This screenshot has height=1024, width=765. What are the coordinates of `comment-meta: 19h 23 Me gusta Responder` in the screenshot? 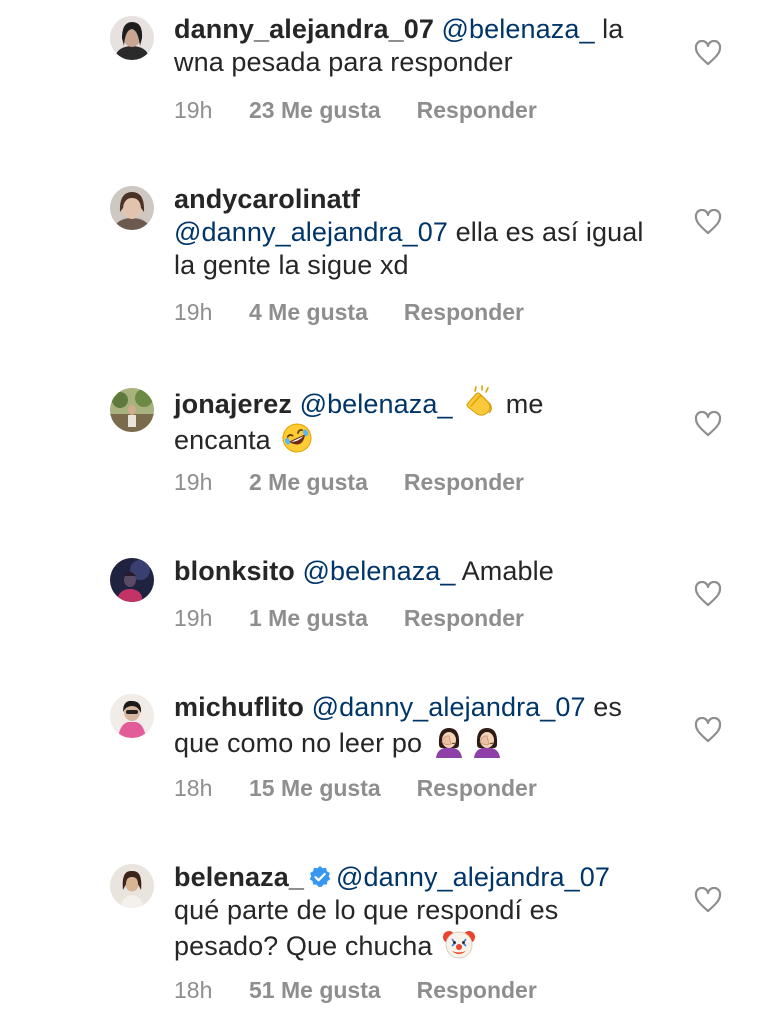 It's located at (355, 110).